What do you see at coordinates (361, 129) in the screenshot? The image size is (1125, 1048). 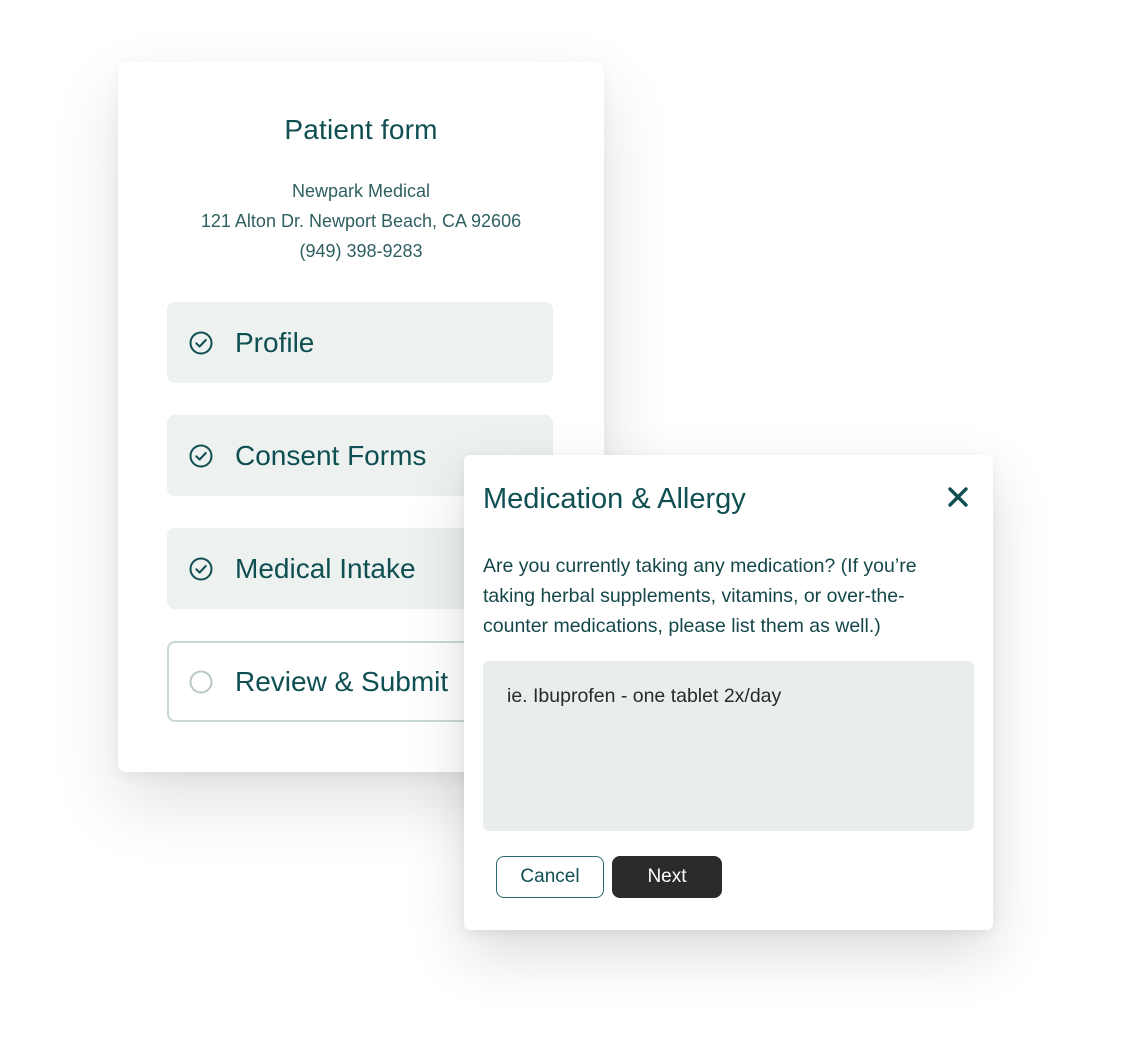 I see `page-title: Patient form` at bounding box center [361, 129].